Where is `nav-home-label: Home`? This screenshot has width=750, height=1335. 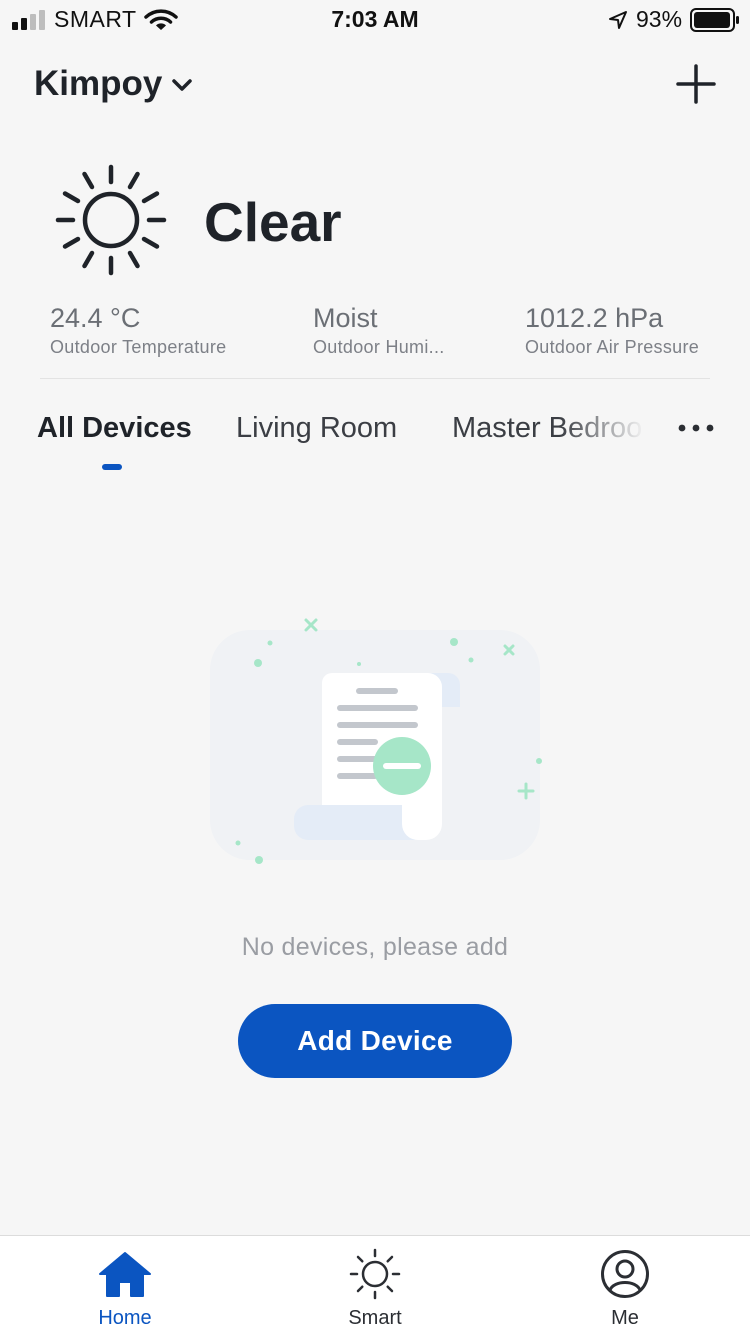 nav-home-label: Home is located at coordinates (125, 1318).